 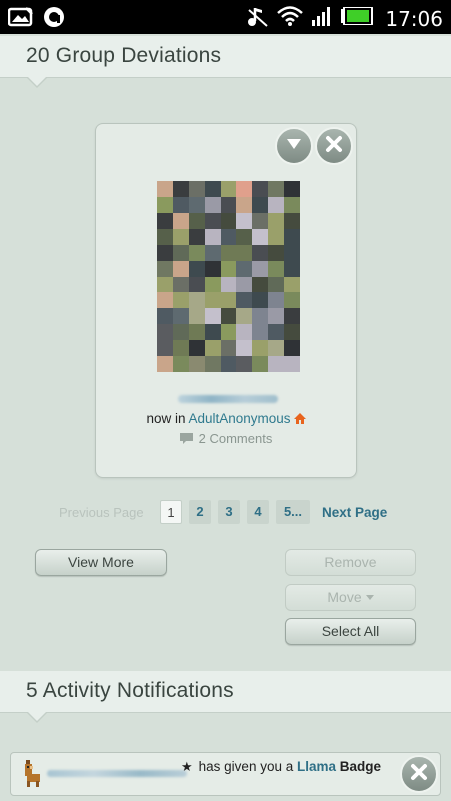 What do you see at coordinates (101, 562) in the screenshot?
I see `view-more-button: View More` at bounding box center [101, 562].